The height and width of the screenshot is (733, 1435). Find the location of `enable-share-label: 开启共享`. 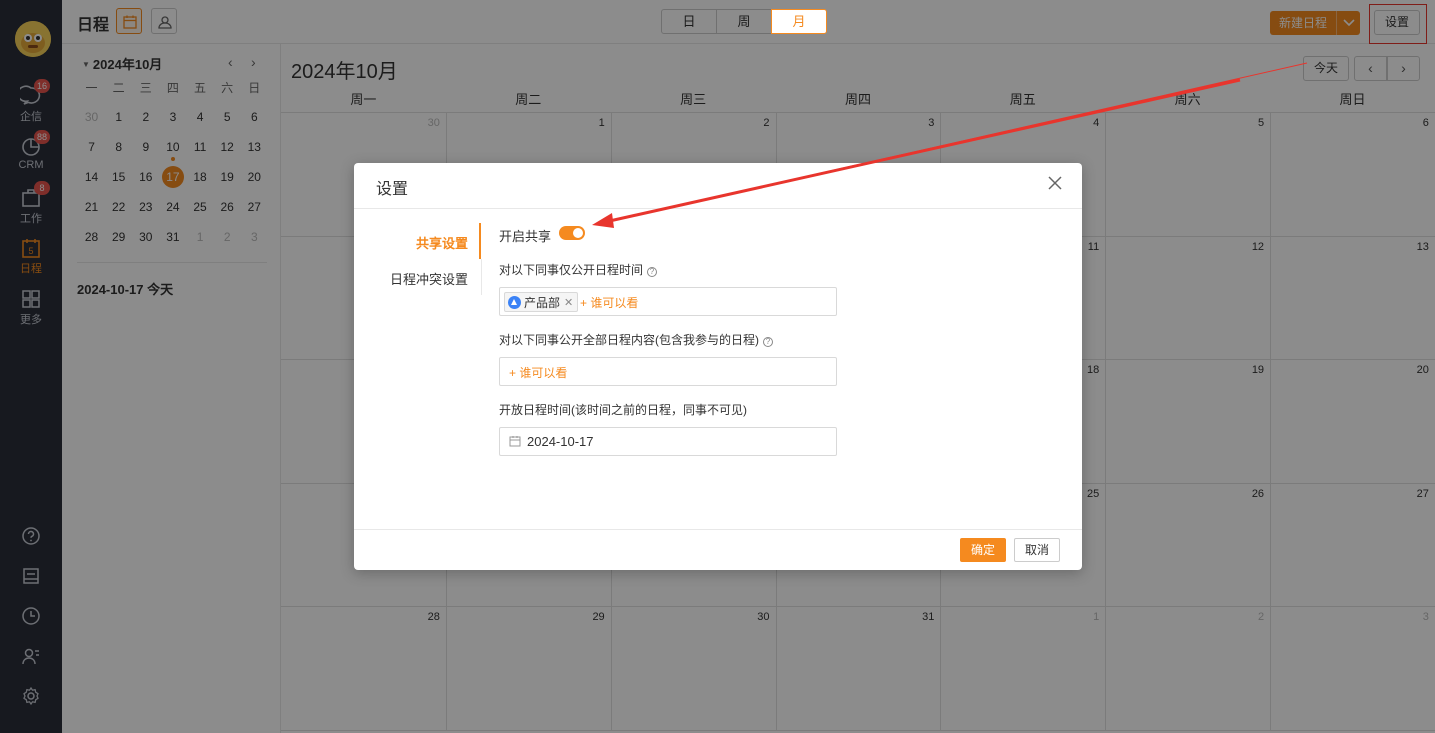

enable-share-label: 开启共享 is located at coordinates (525, 236).